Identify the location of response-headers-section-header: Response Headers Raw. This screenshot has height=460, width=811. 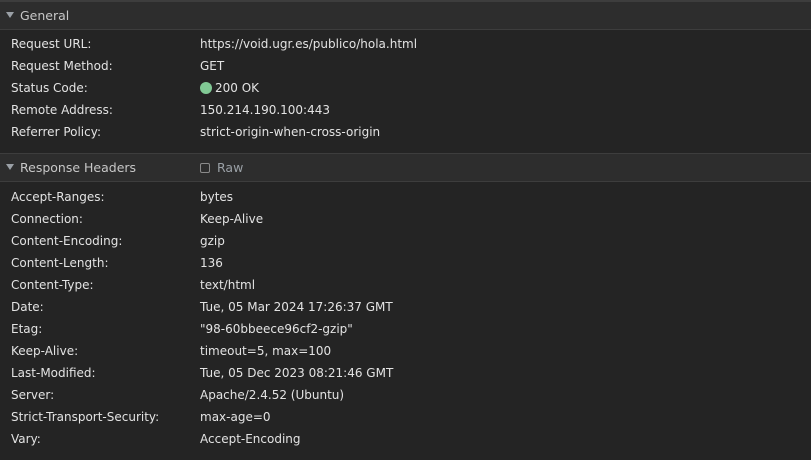
(405, 168).